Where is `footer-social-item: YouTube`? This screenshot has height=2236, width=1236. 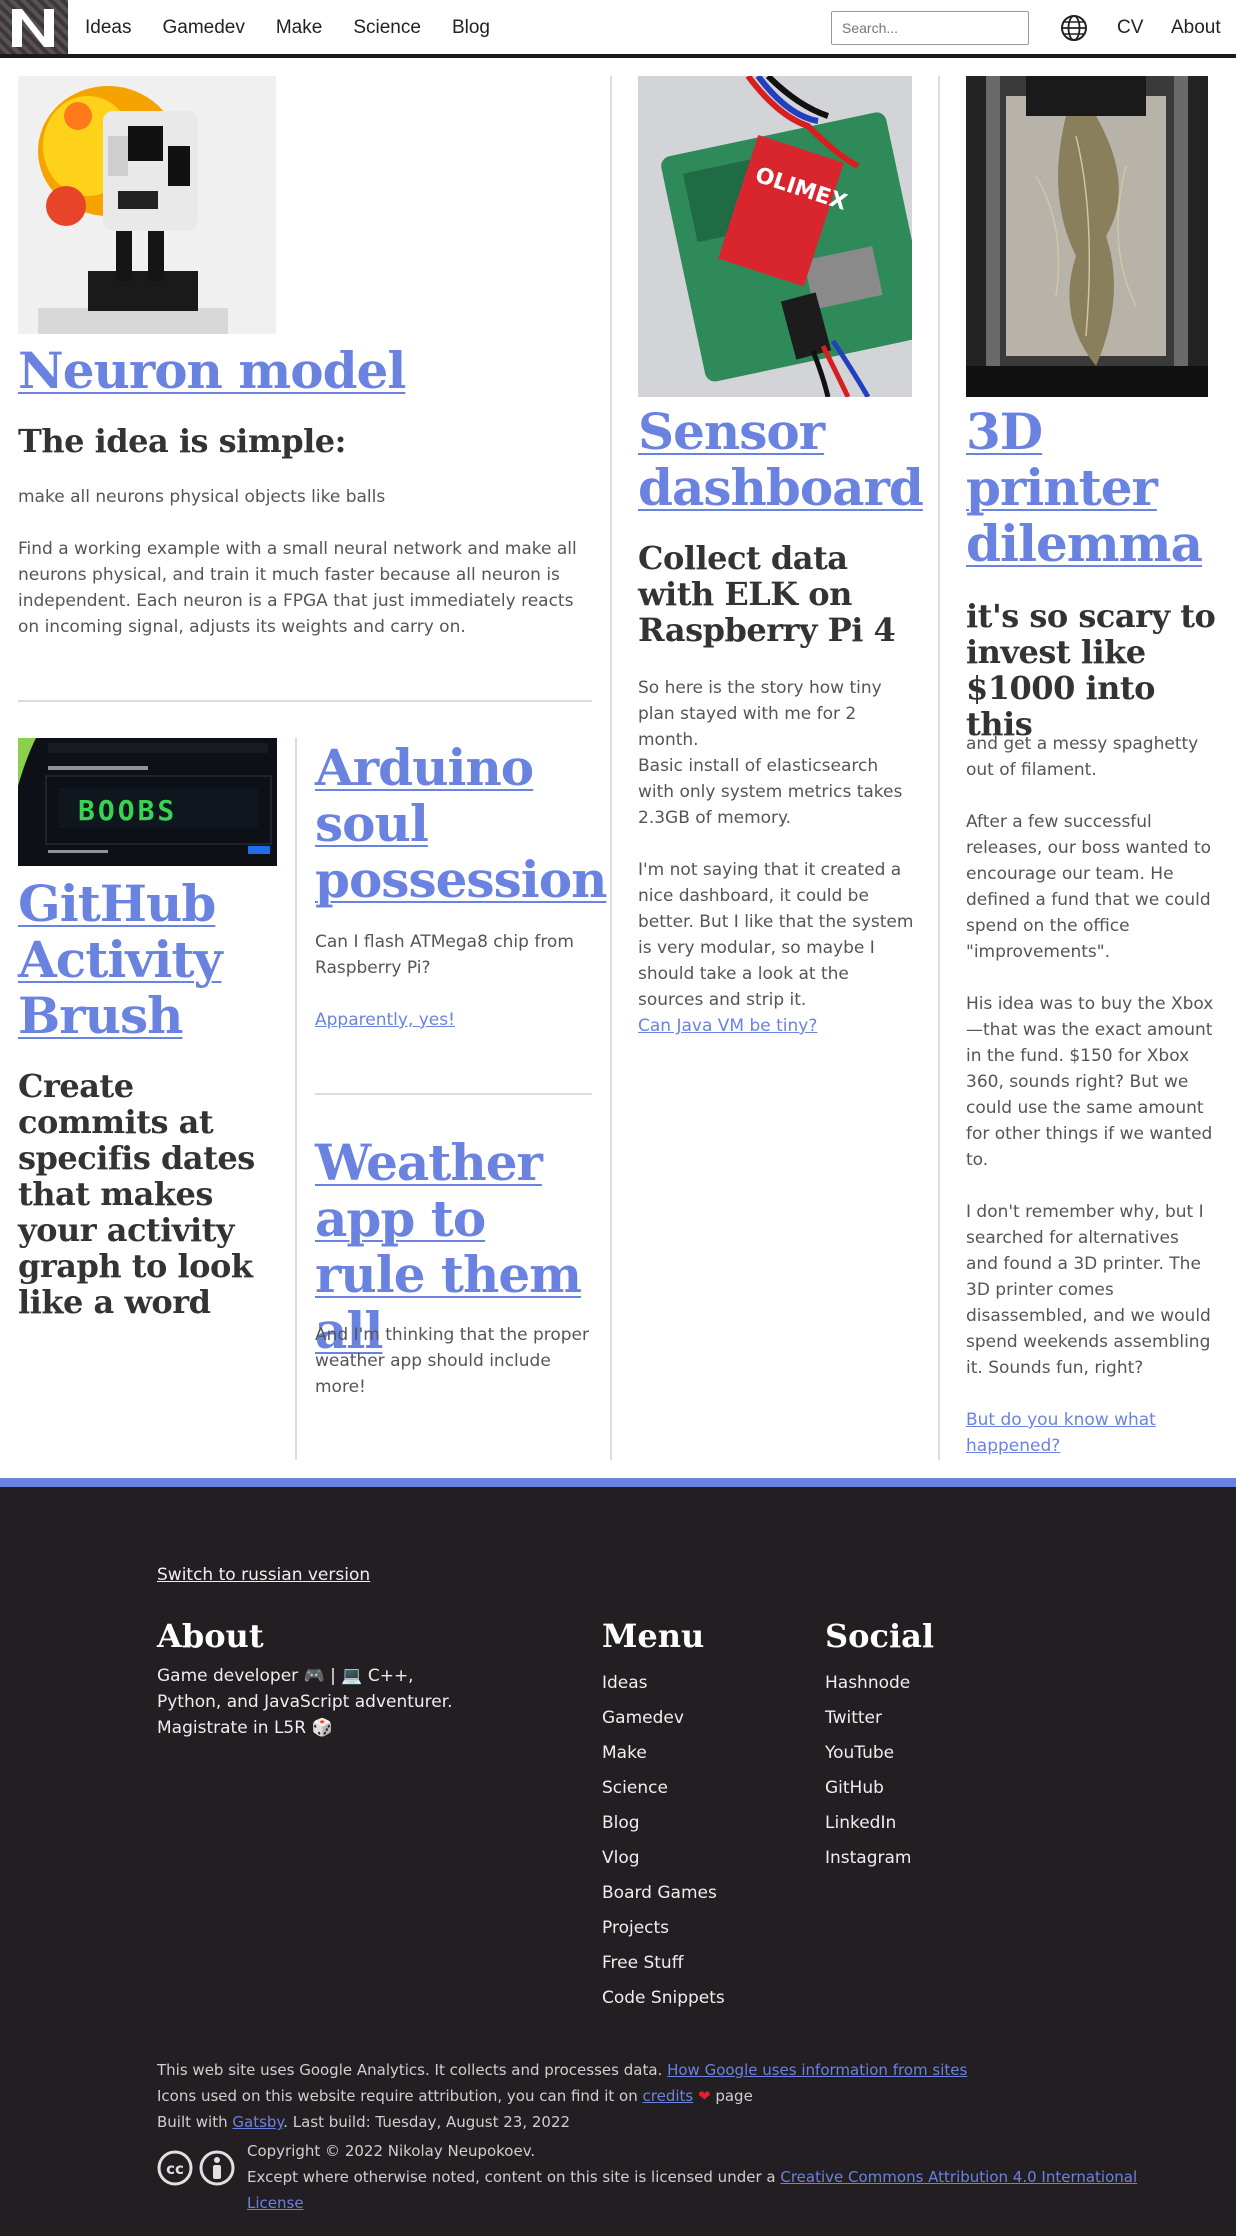
footer-social-item: YouTube is located at coordinates (868, 1757).